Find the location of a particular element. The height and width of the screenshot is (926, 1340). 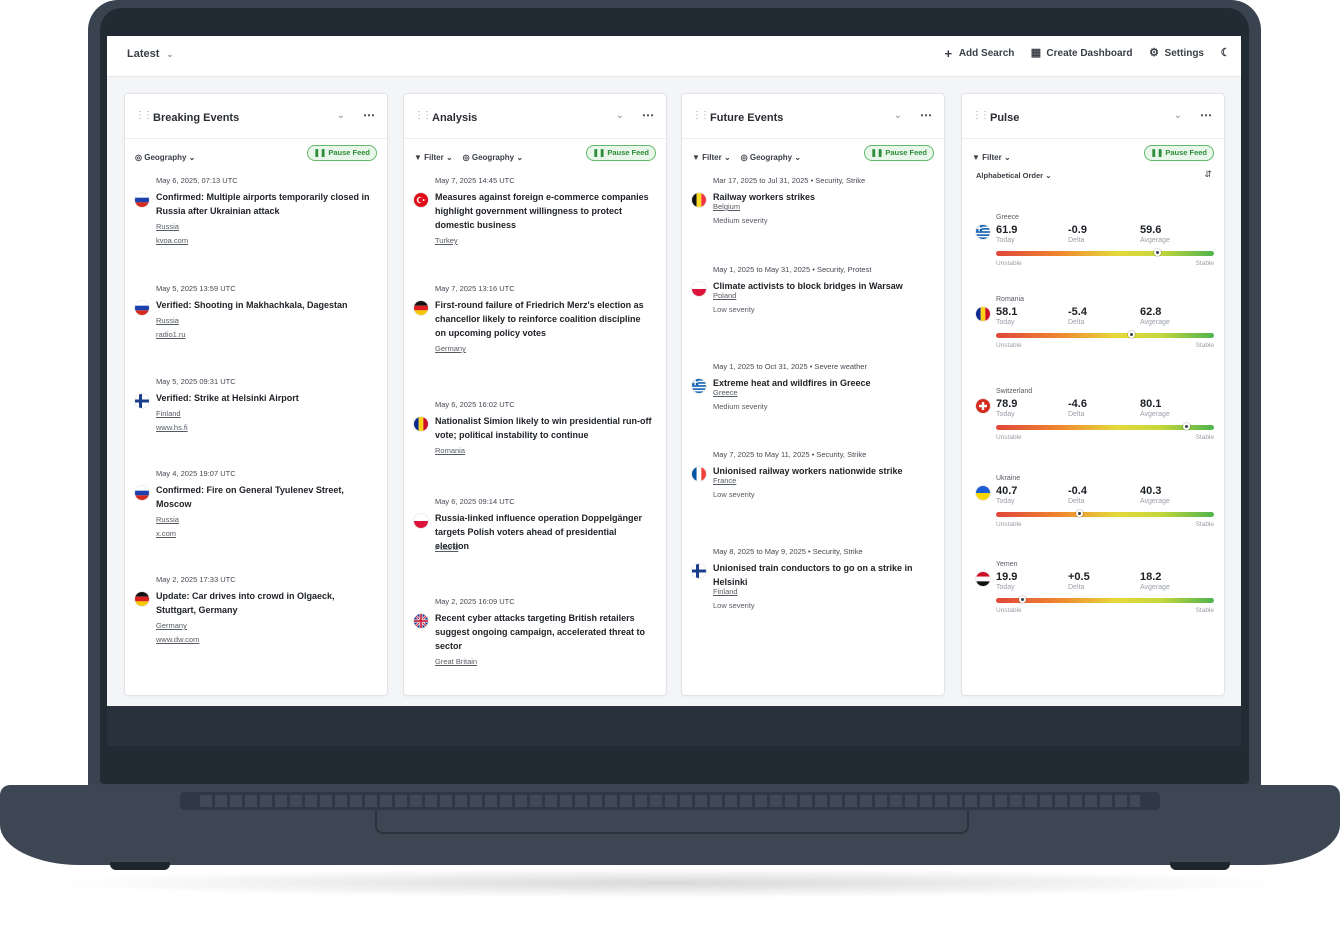

settings-label: Settings is located at coordinates (1184, 53).